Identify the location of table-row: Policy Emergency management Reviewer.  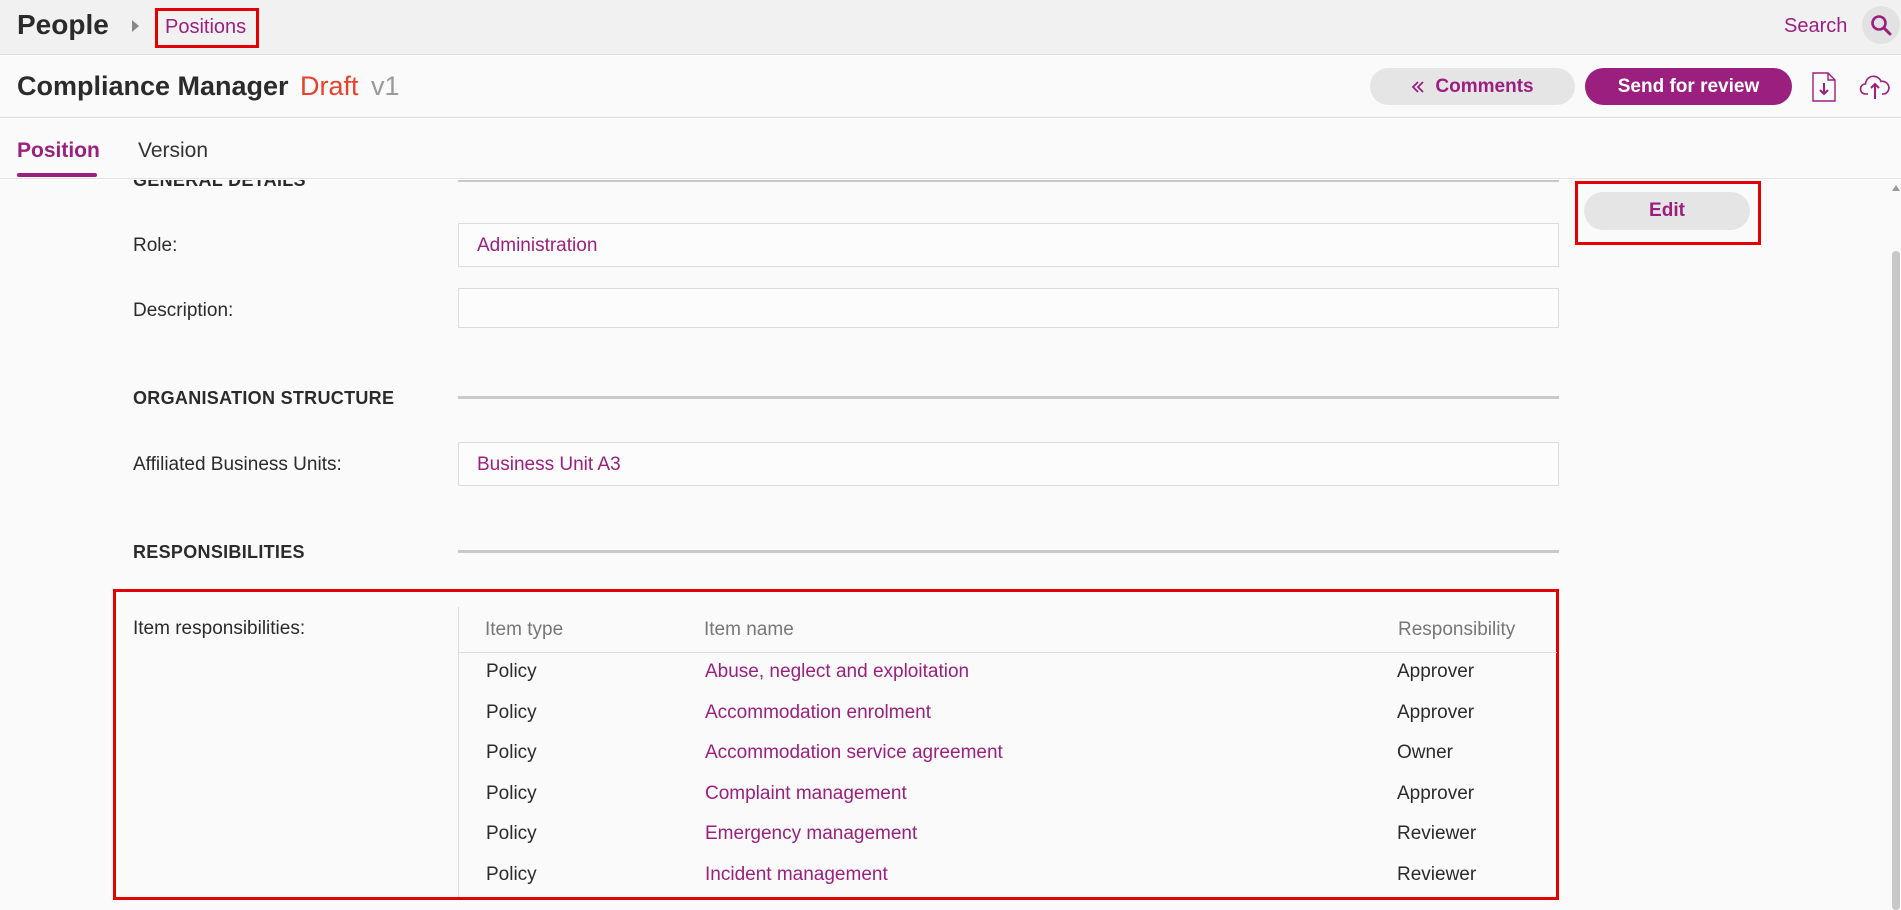
(1008, 835).